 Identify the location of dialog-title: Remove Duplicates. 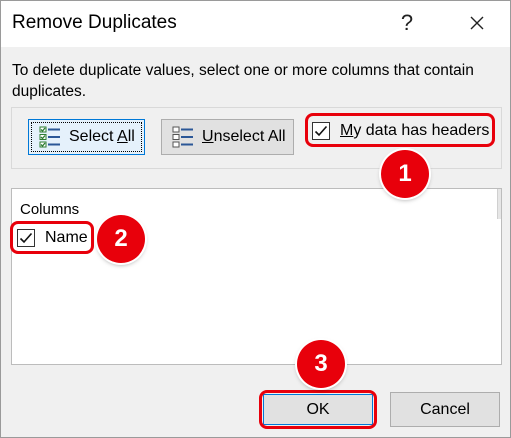
(94, 22).